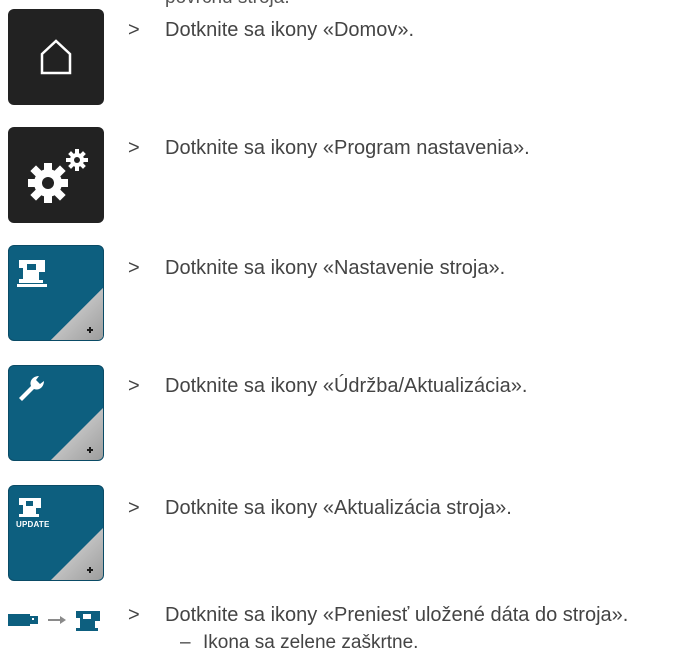 The height and width of the screenshot is (666, 700). What do you see at coordinates (338, 508) in the screenshot?
I see `step-instruction: Dotknite sa ikony «Aktualizácia stroja».` at bounding box center [338, 508].